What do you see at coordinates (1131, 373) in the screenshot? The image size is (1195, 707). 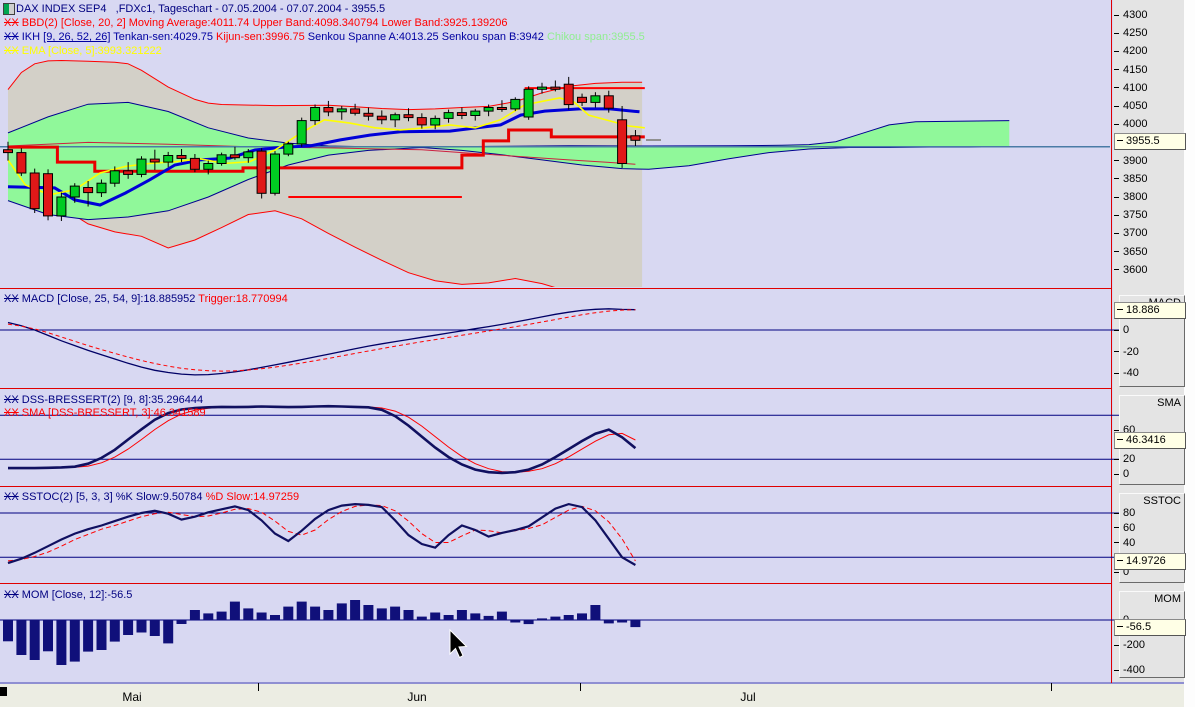 I see `axis-tick-label: -40` at bounding box center [1131, 373].